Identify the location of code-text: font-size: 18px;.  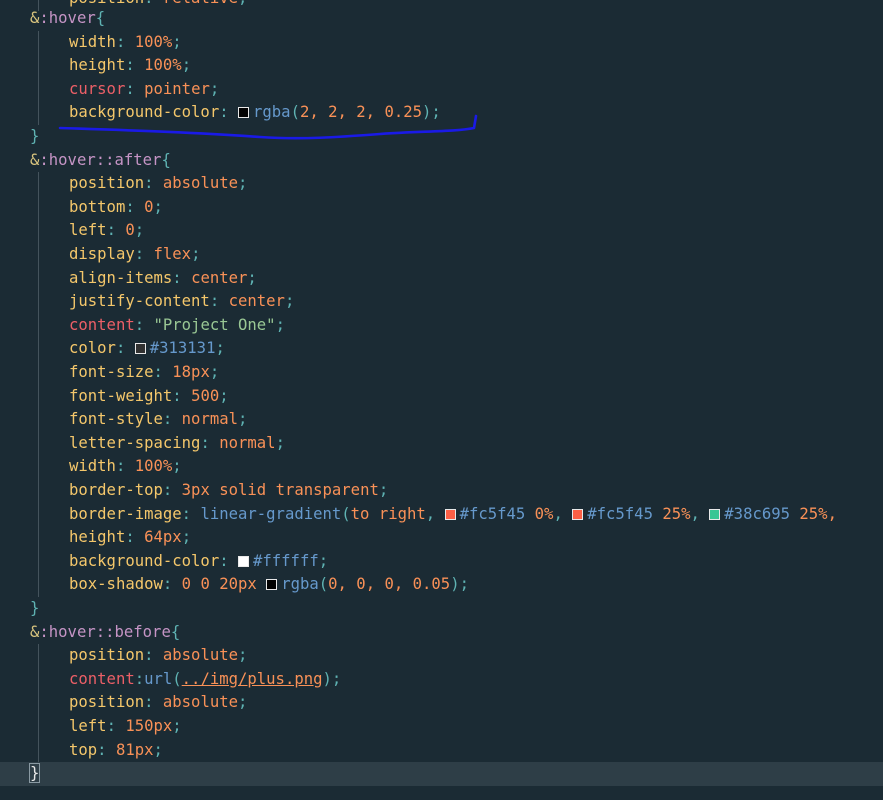
(144, 373).